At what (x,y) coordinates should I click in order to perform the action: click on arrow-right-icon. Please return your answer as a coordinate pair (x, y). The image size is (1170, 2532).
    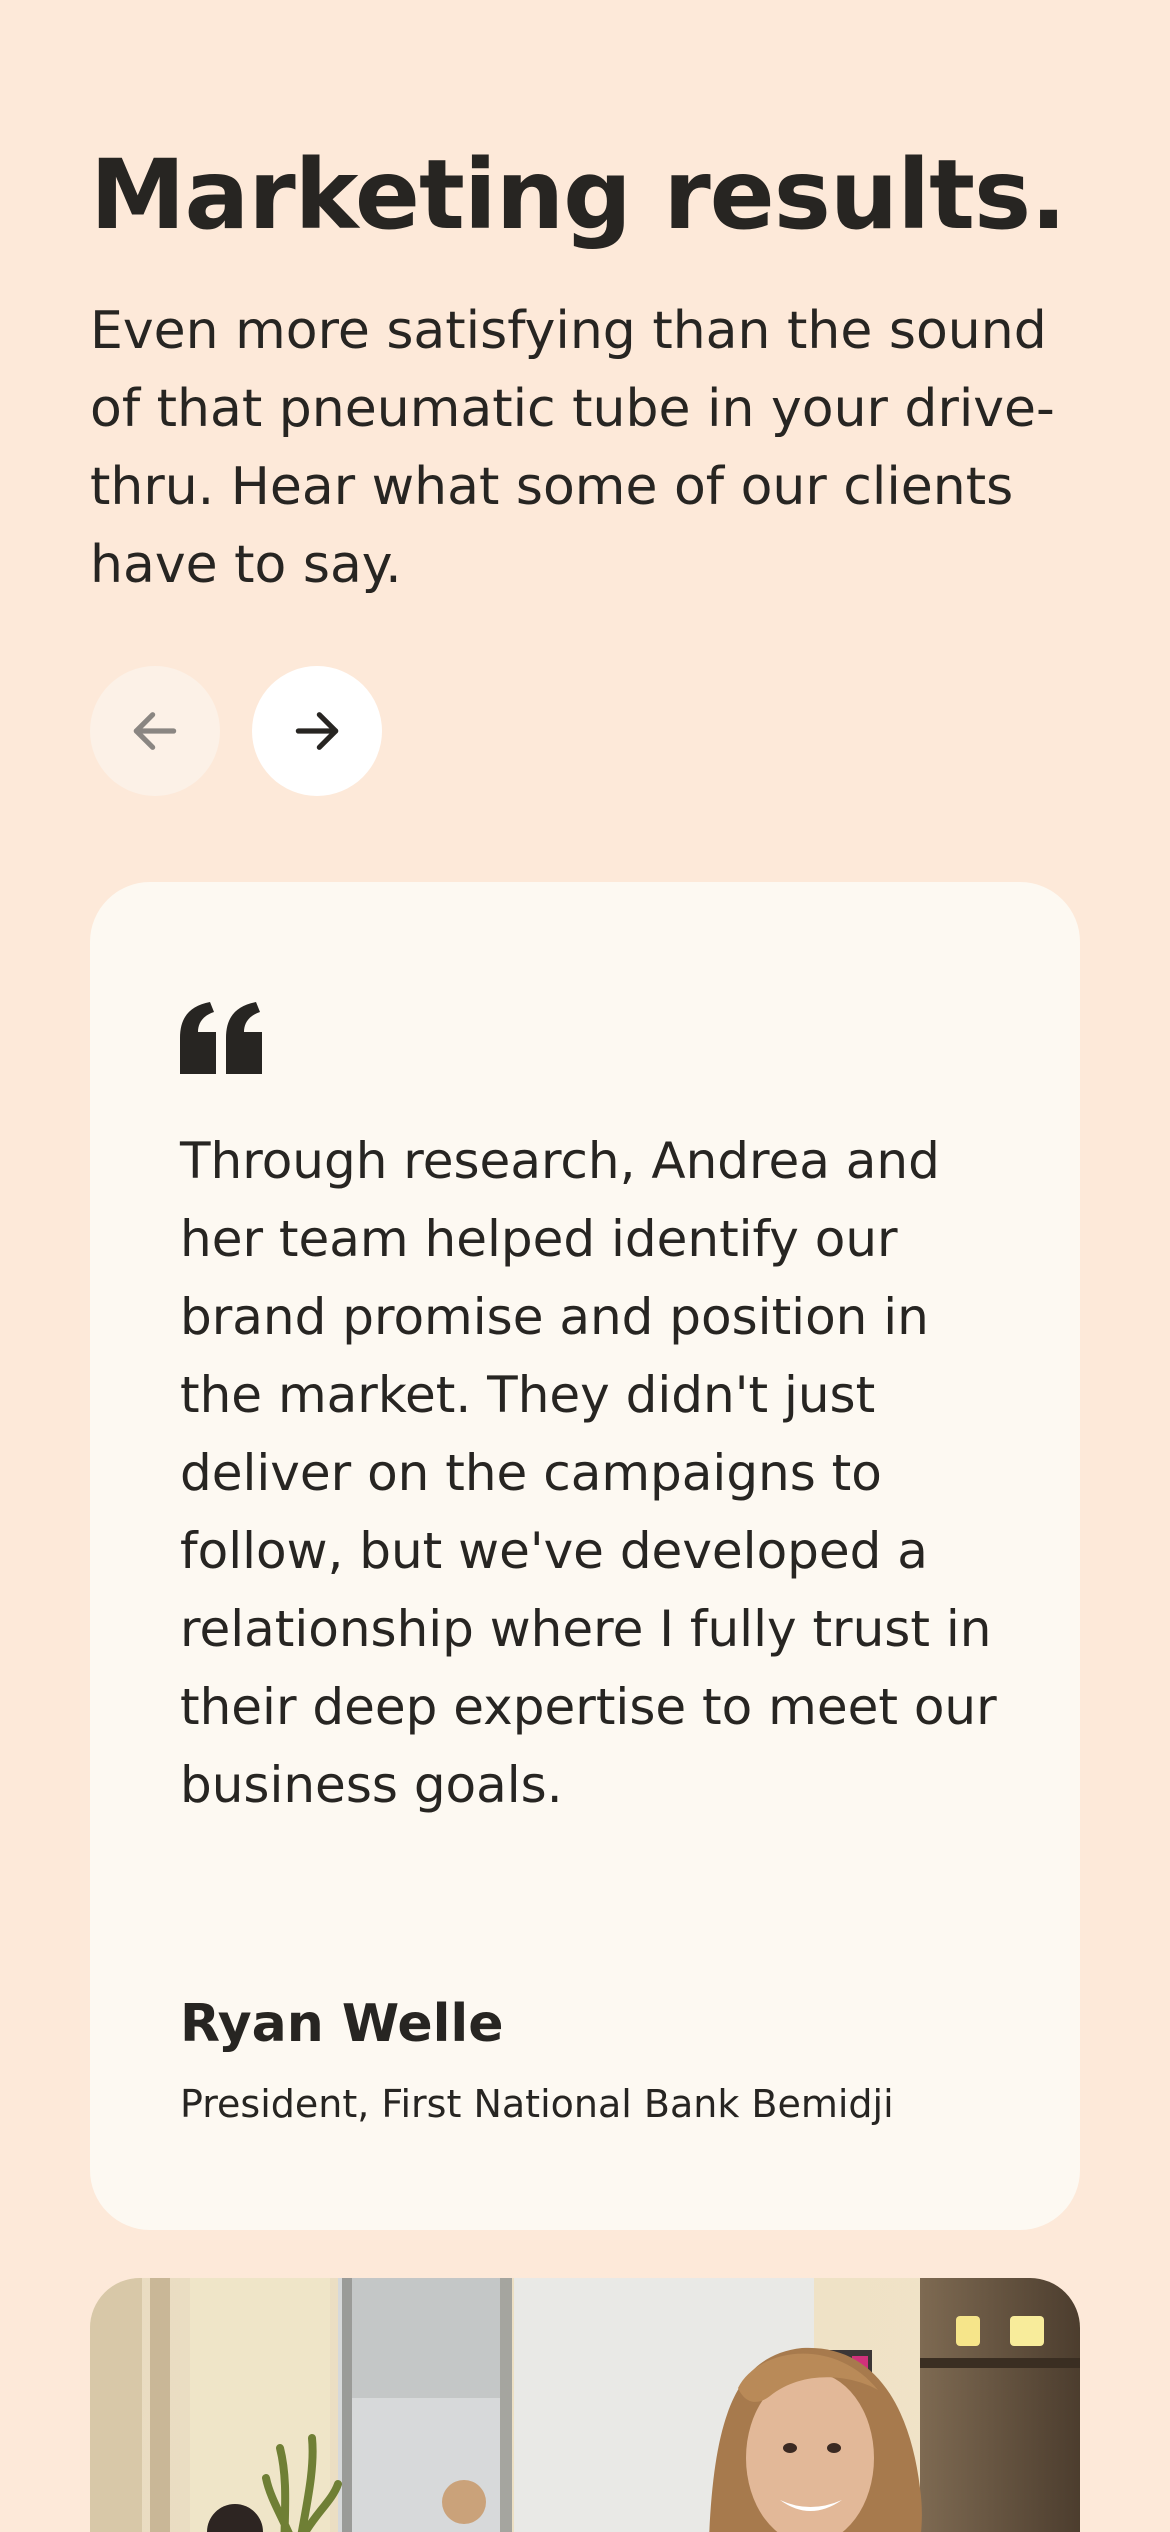
    Looking at the image, I should click on (317, 731).